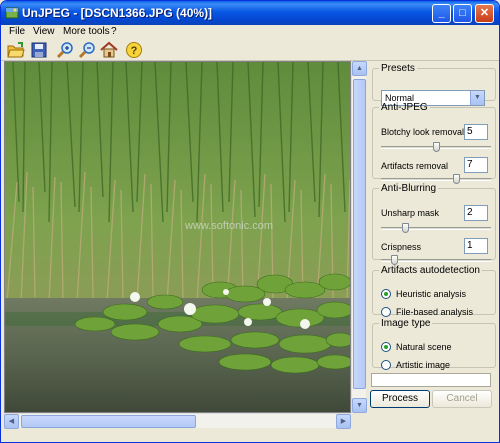  Describe the element at coordinates (484, 13) in the screenshot. I see `close-button: ✕` at that location.